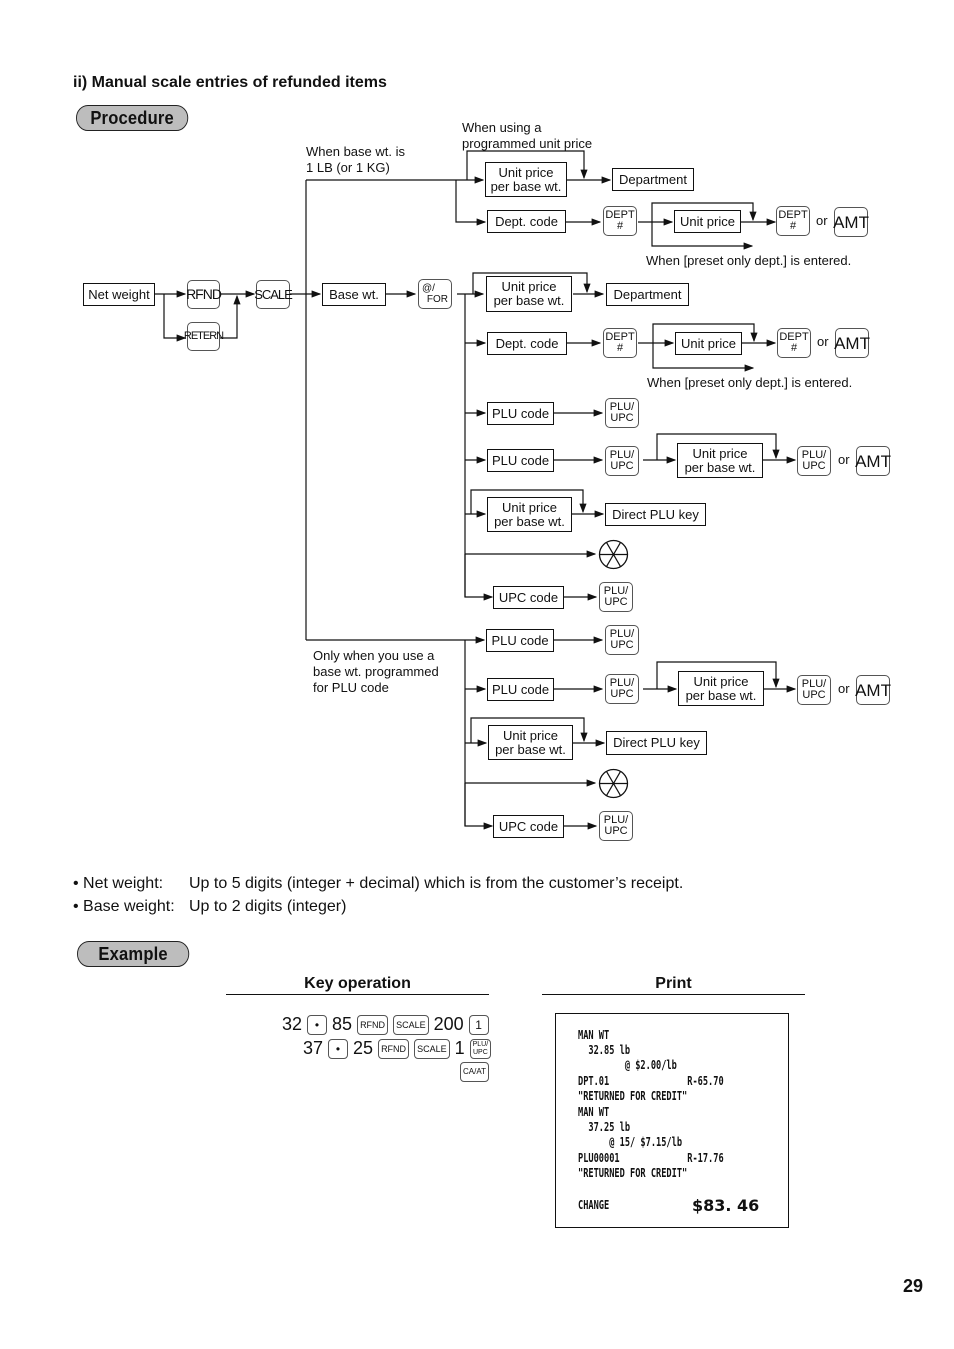  Describe the element at coordinates (604, 1127) in the screenshot. I see `receipt-line: 37.25 lb` at that location.